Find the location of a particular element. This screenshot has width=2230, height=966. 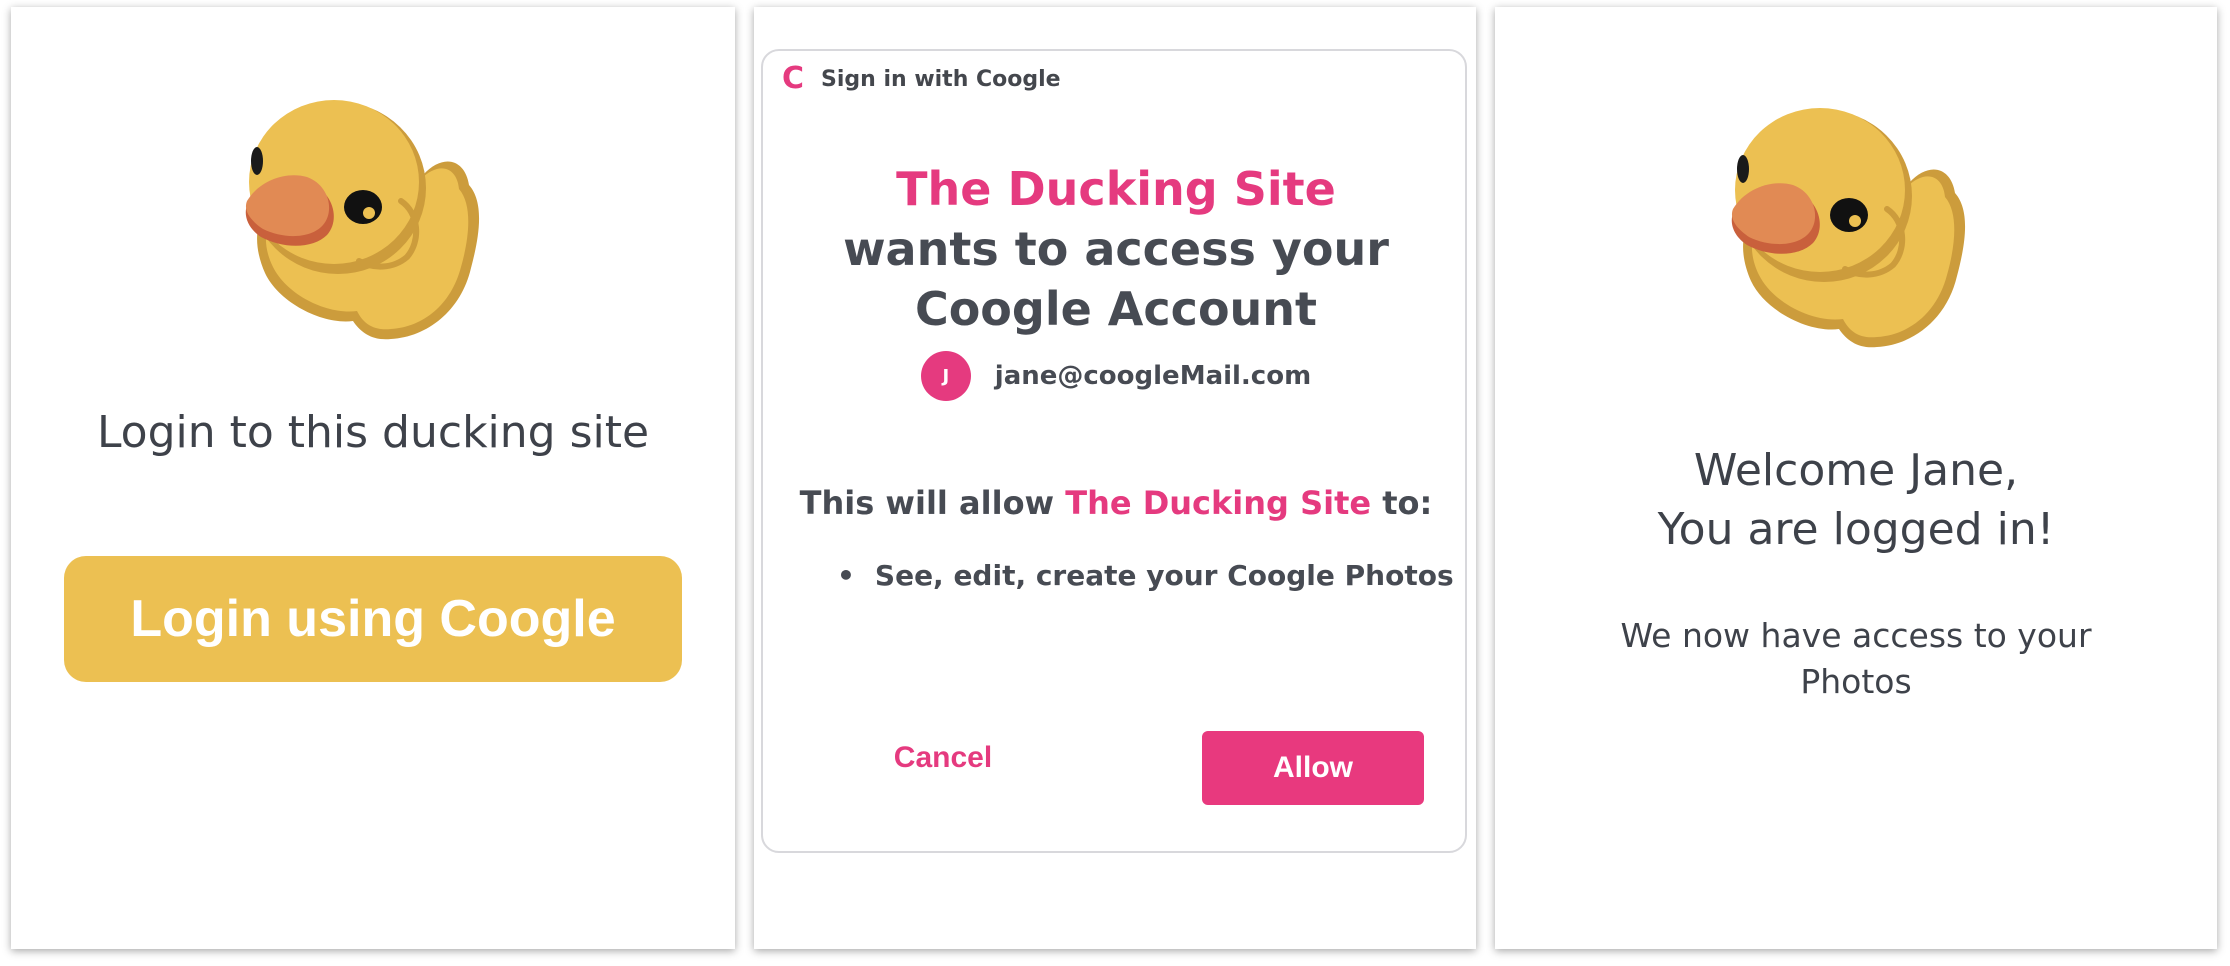

account-email: jane@coogleMail.com is located at coordinates (1153, 376).